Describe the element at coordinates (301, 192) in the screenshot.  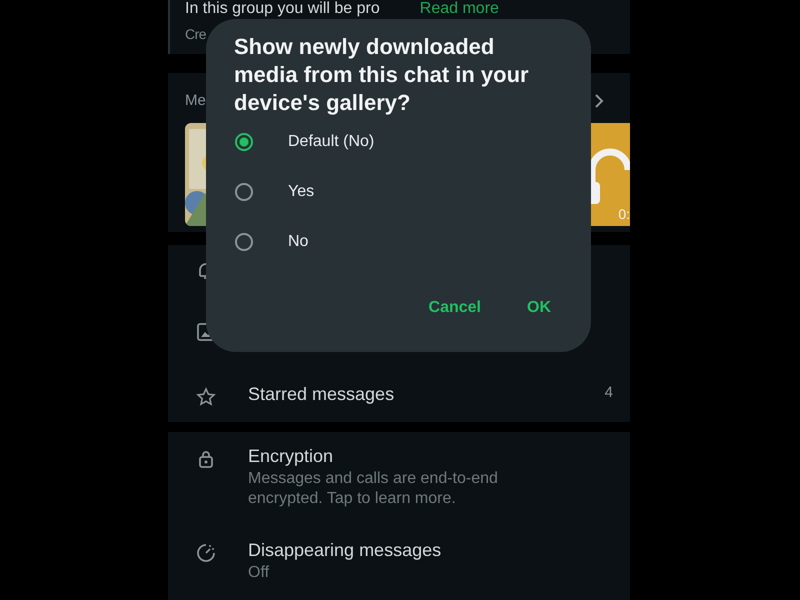
I see `option-label: Yes` at that location.